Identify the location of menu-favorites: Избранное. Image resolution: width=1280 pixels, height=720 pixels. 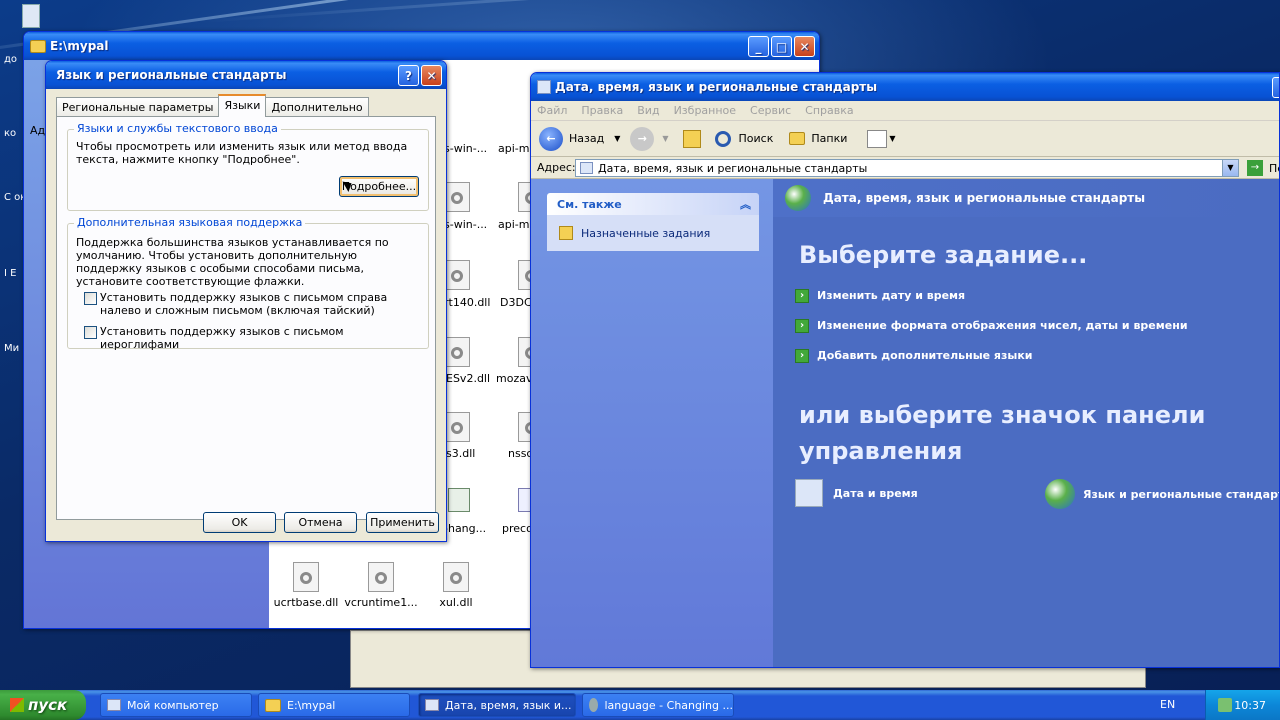
(705, 110).